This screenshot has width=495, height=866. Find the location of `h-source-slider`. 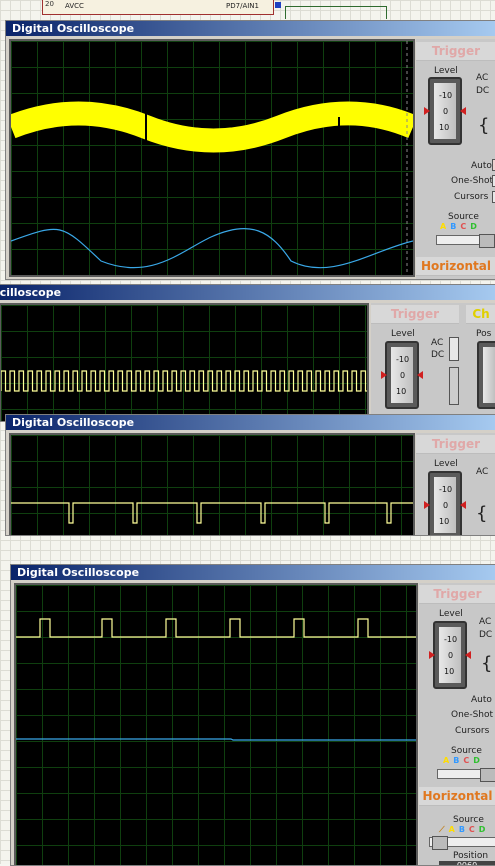

h-source-slider is located at coordinates (462, 843).